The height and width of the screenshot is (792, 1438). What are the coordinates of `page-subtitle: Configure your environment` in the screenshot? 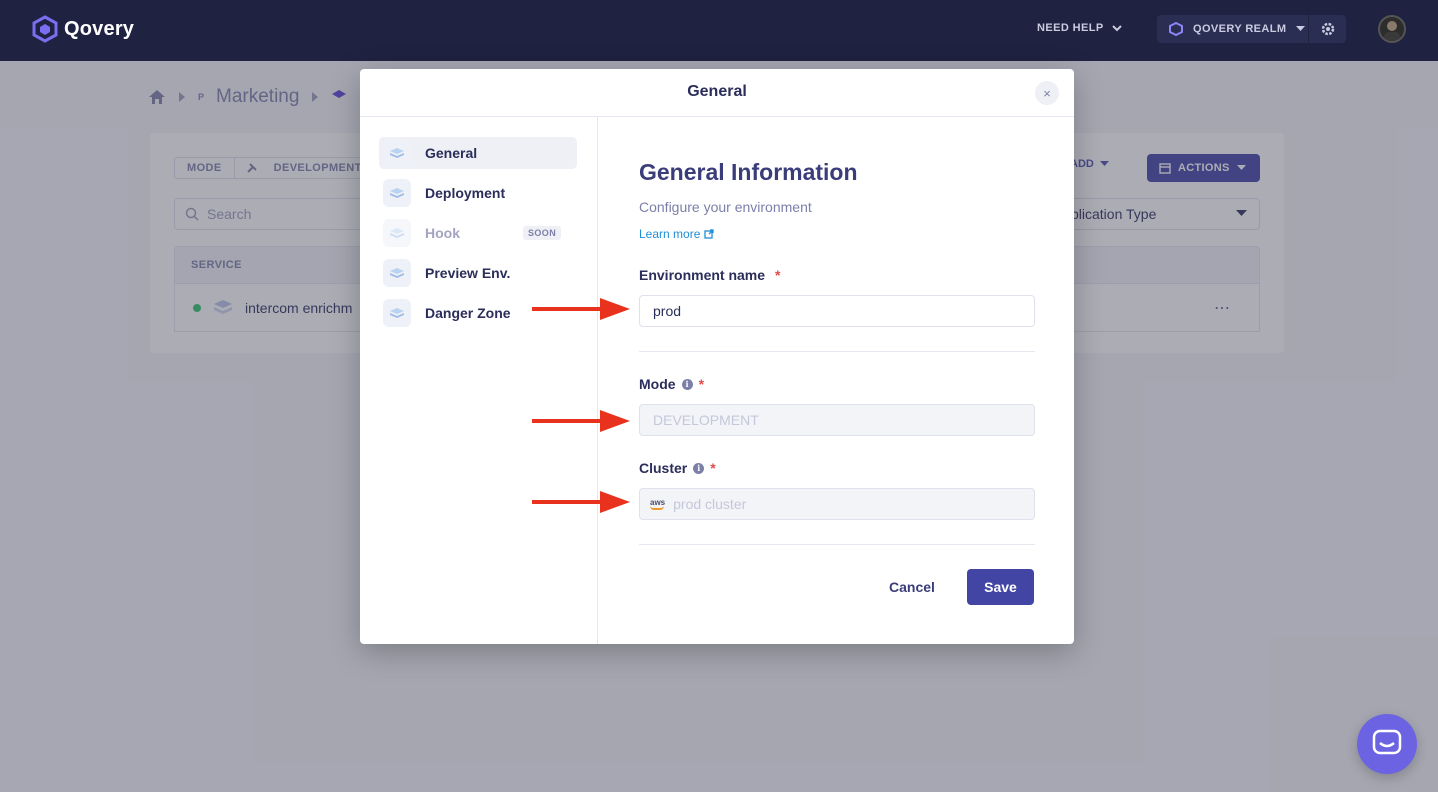 It's located at (725, 207).